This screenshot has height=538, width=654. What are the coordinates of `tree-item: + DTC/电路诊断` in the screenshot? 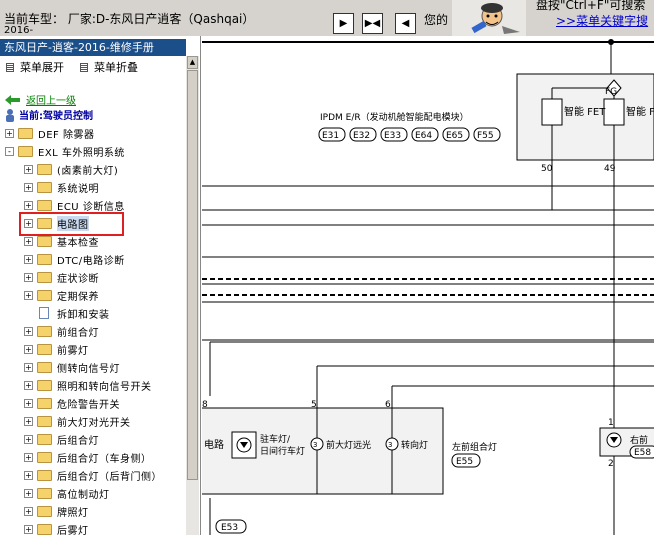 It's located at (74, 259).